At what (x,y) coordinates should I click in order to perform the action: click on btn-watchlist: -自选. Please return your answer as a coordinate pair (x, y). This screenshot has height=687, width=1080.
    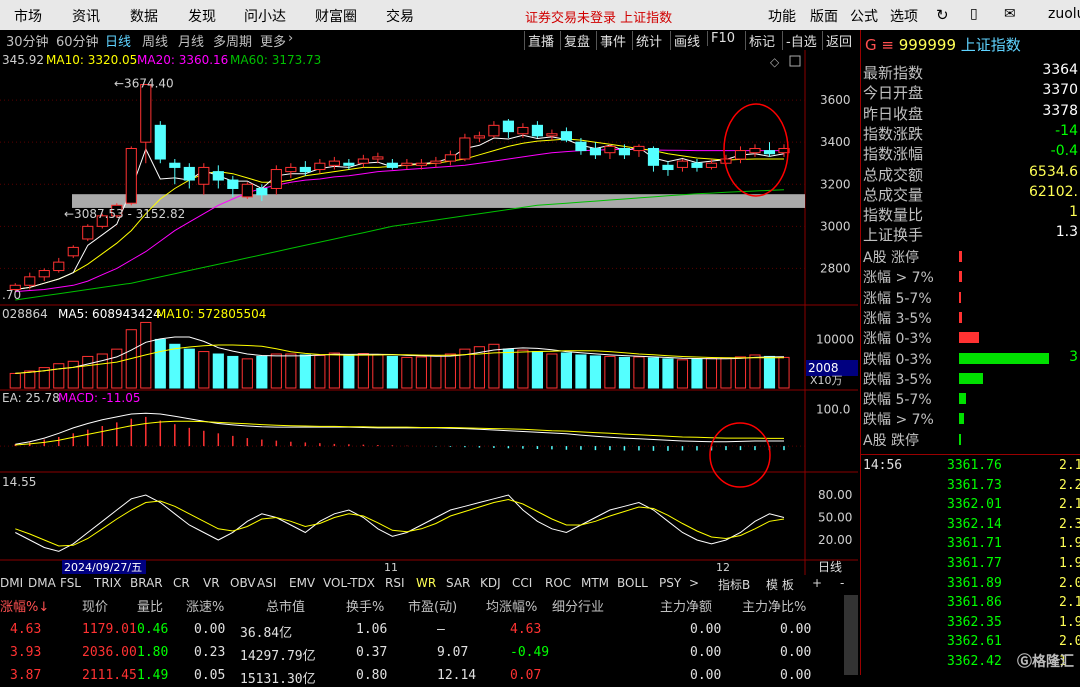
    Looking at the image, I should click on (799, 40).